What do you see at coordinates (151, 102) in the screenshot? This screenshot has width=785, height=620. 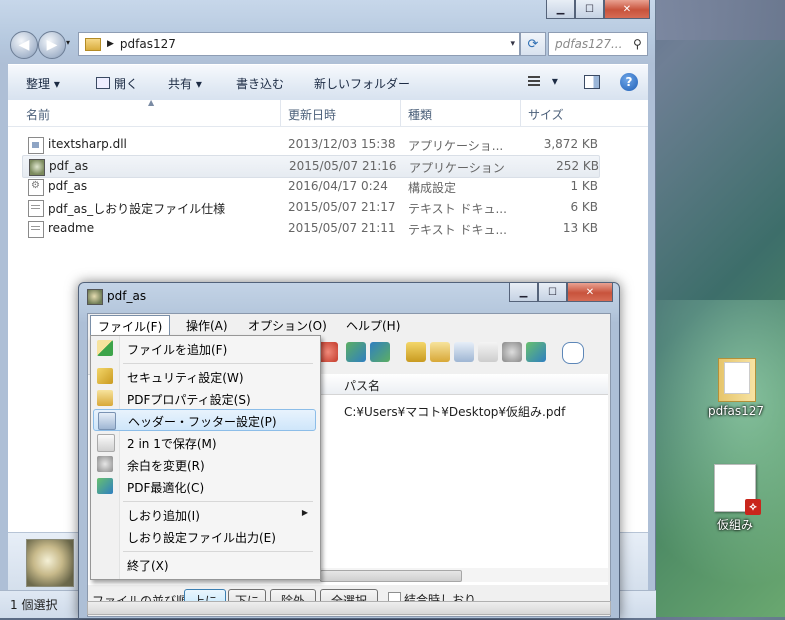 I see `sort-arrow-icon: ▲` at bounding box center [151, 102].